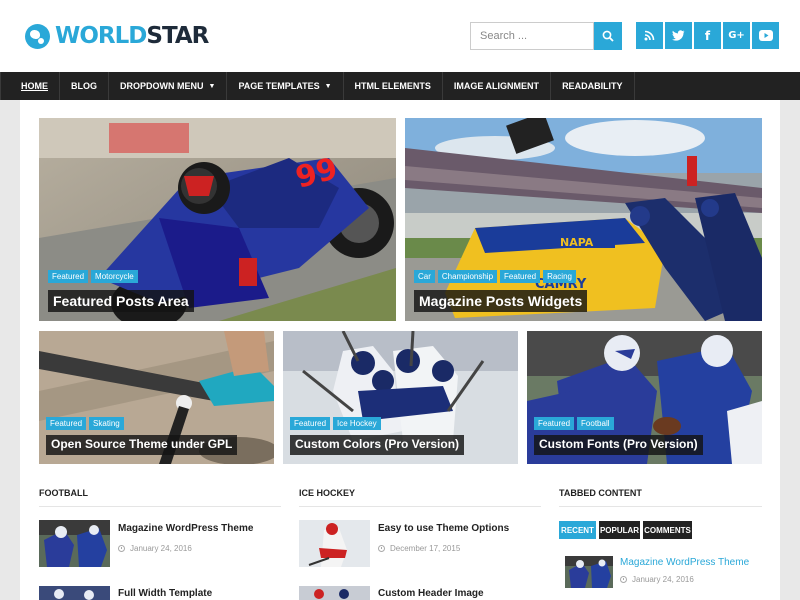 This screenshot has width=800, height=600. I want to click on nav-item-page-templates: PAGE TEMPLATES ▼, so click(285, 86).